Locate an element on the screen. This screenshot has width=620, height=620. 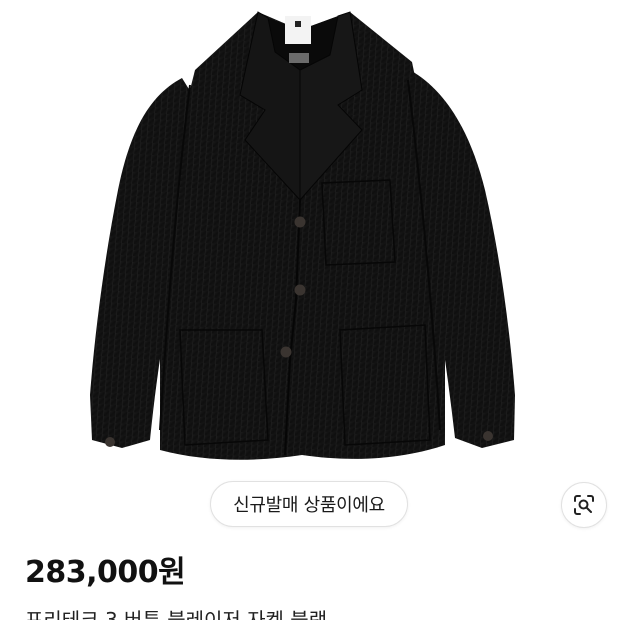
button-top is located at coordinates (300, 222).